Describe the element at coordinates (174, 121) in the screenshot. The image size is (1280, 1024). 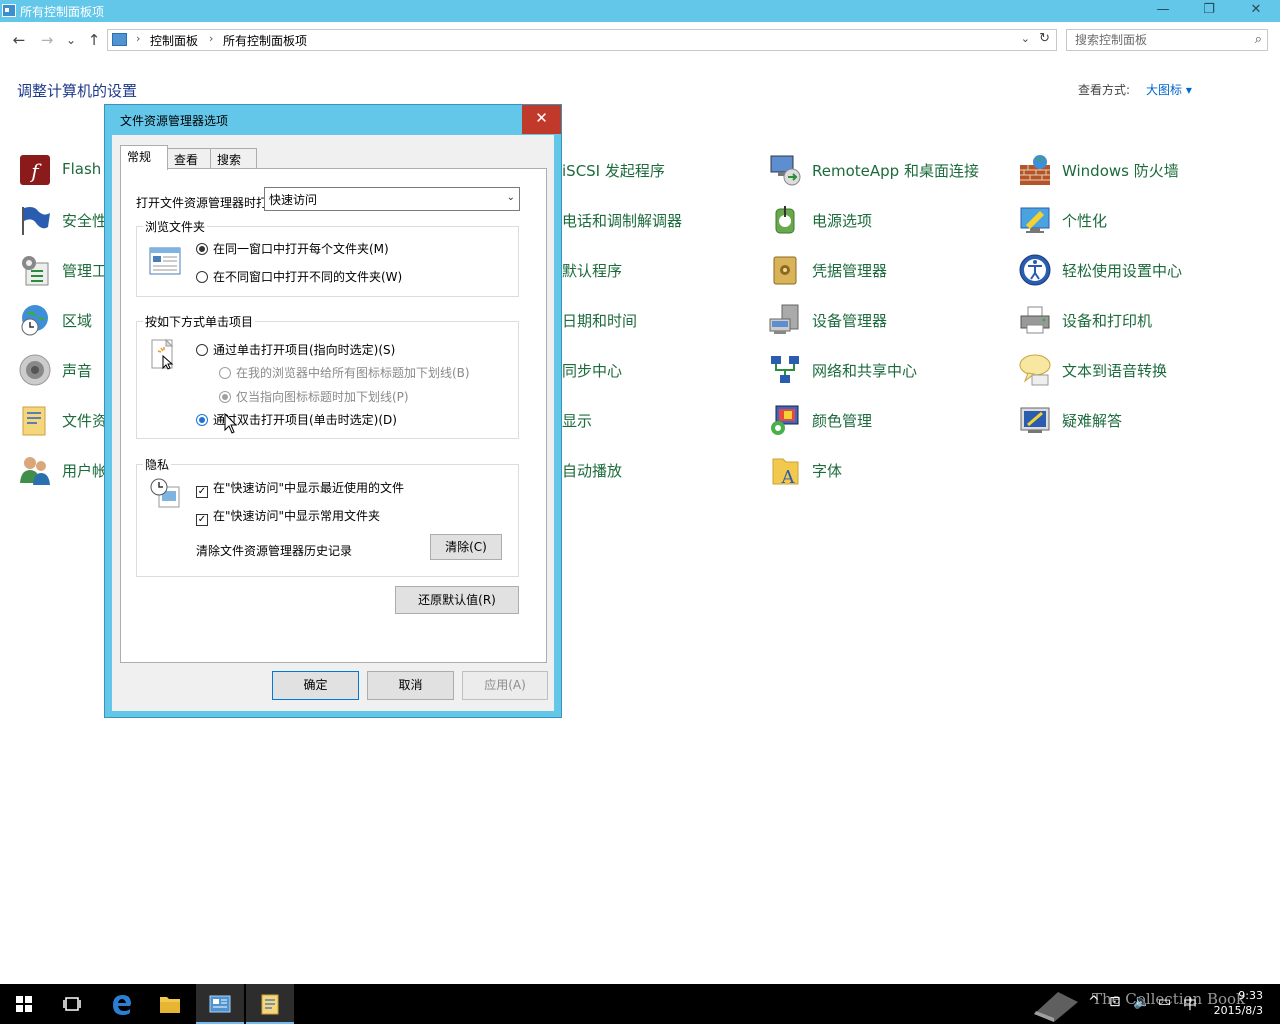
I see `dialog-title: 文件资源管理器选项` at that location.